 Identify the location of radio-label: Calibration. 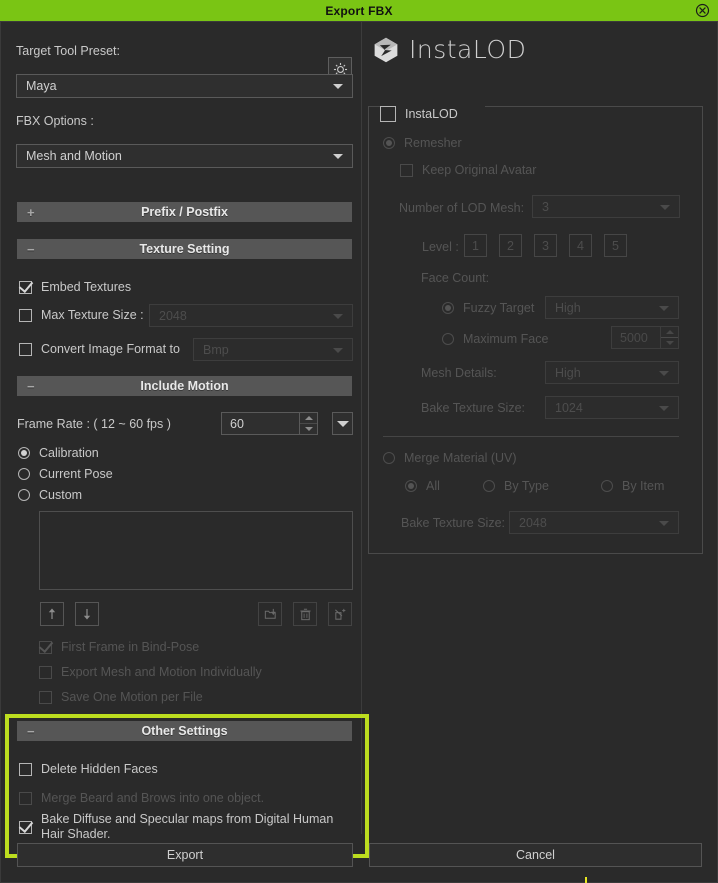
(69, 453).